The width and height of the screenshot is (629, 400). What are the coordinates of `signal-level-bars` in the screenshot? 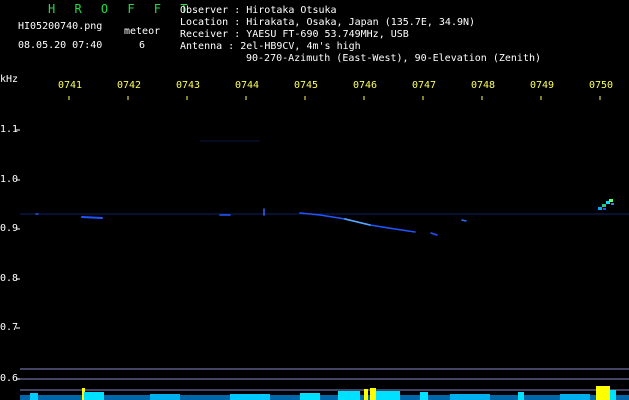 It's located at (324, 393).